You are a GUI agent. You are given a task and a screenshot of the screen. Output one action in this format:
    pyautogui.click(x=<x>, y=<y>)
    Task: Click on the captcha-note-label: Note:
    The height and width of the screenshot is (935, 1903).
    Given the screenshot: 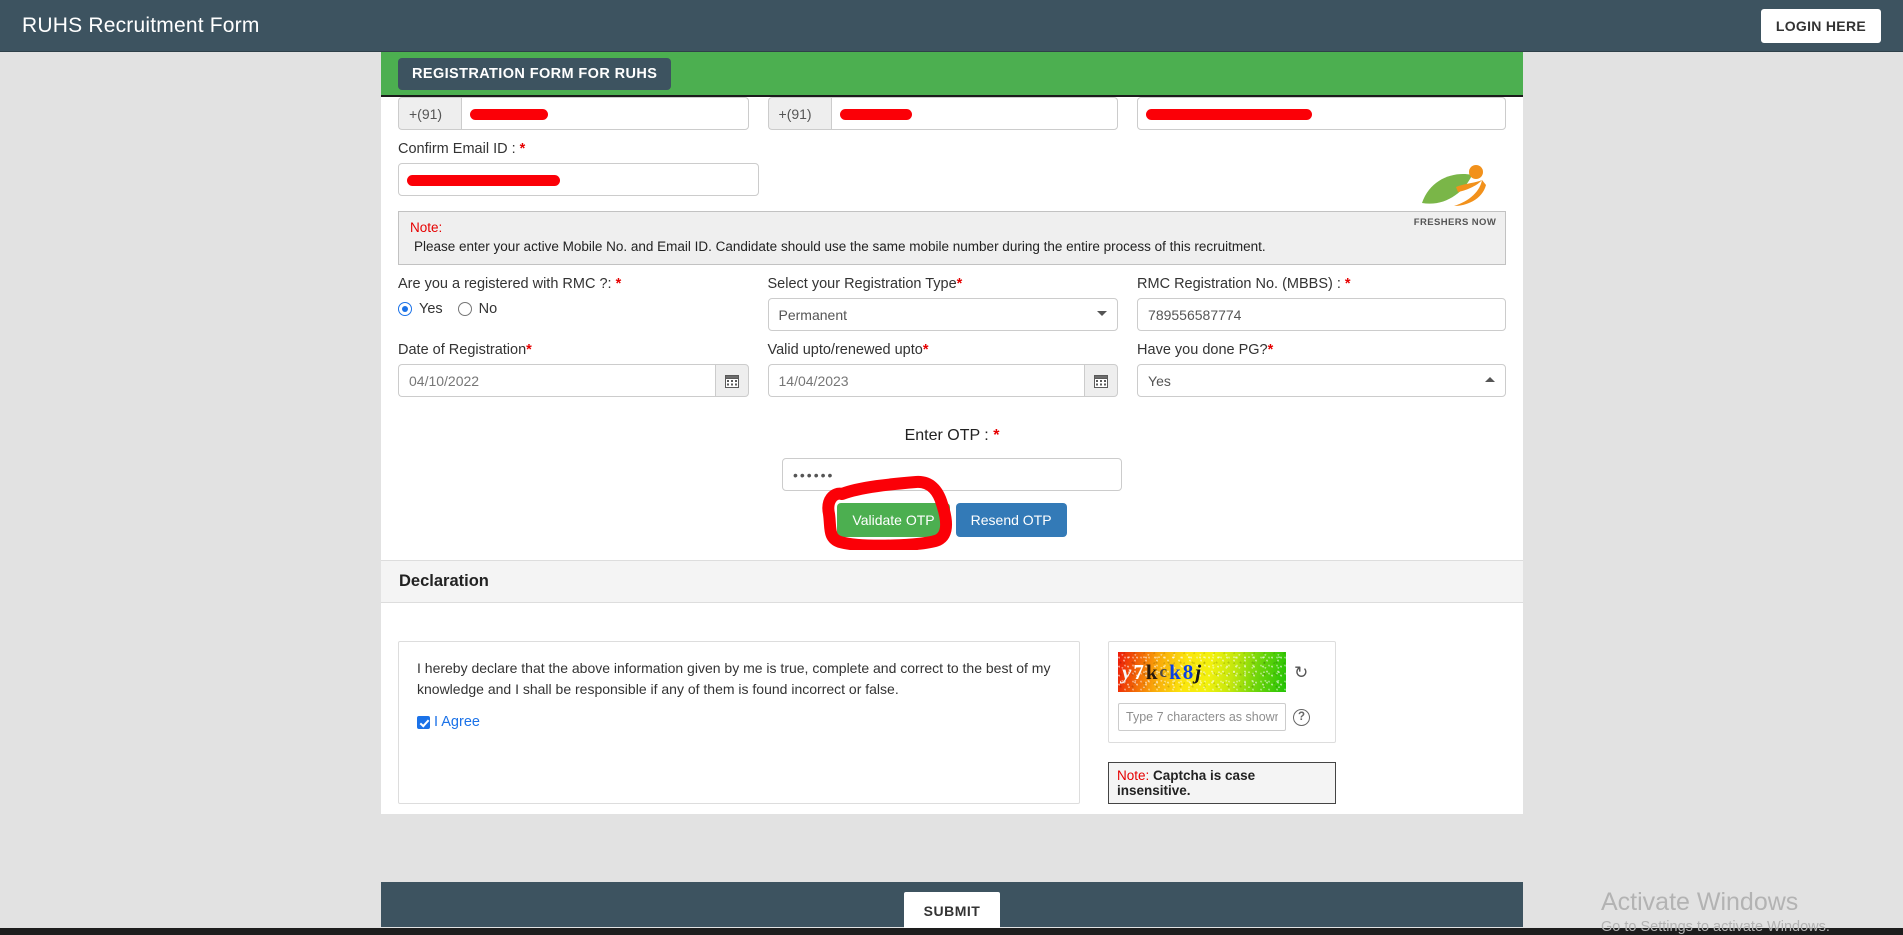 What is the action you would take?
    pyautogui.click(x=1133, y=775)
    